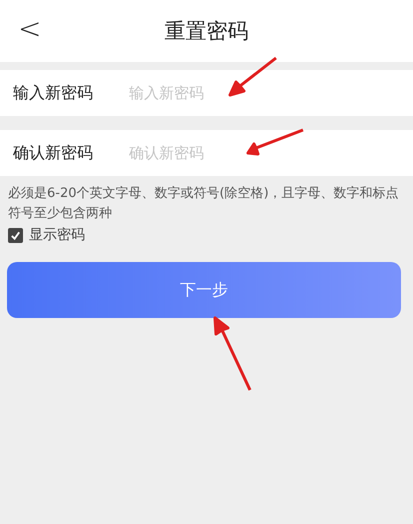 The width and height of the screenshot is (413, 524). Describe the element at coordinates (53, 93) in the screenshot. I see `field-label: 输入新密码` at that location.